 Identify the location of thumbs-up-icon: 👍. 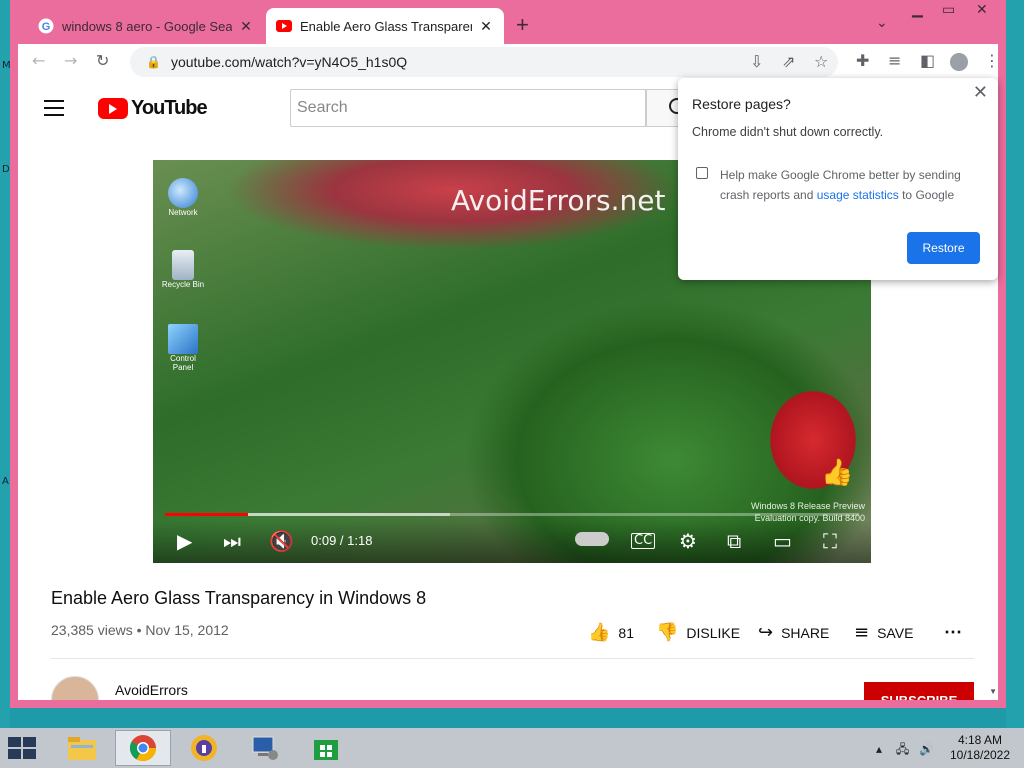
(599, 632).